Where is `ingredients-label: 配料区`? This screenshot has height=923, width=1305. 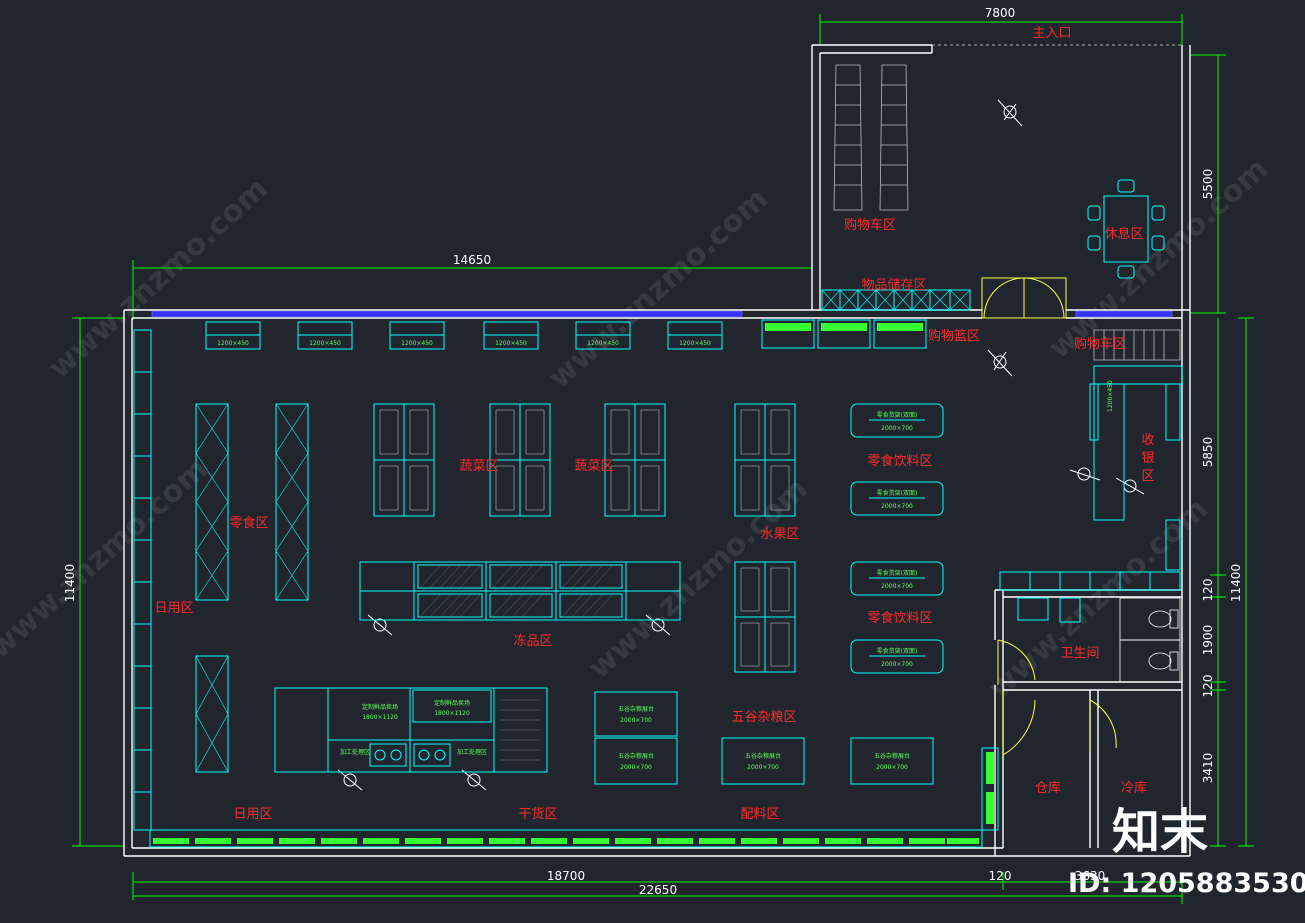 ingredients-label: 配料区 is located at coordinates (759, 814).